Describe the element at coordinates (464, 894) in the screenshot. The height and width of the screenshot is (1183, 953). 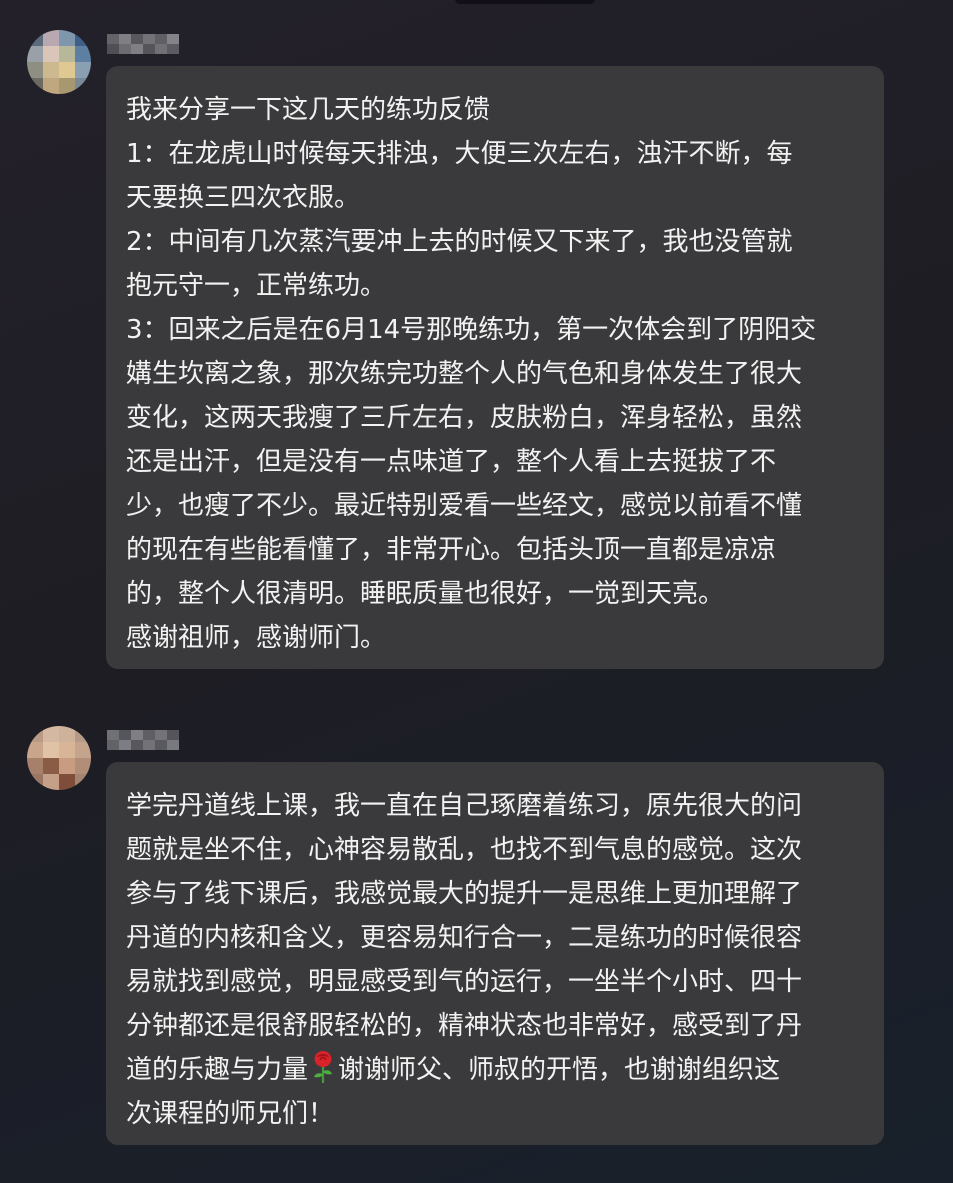
I see `message-text-line: 参与了线下课后，我感觉最大的提升一是思维上更加理解了` at that location.